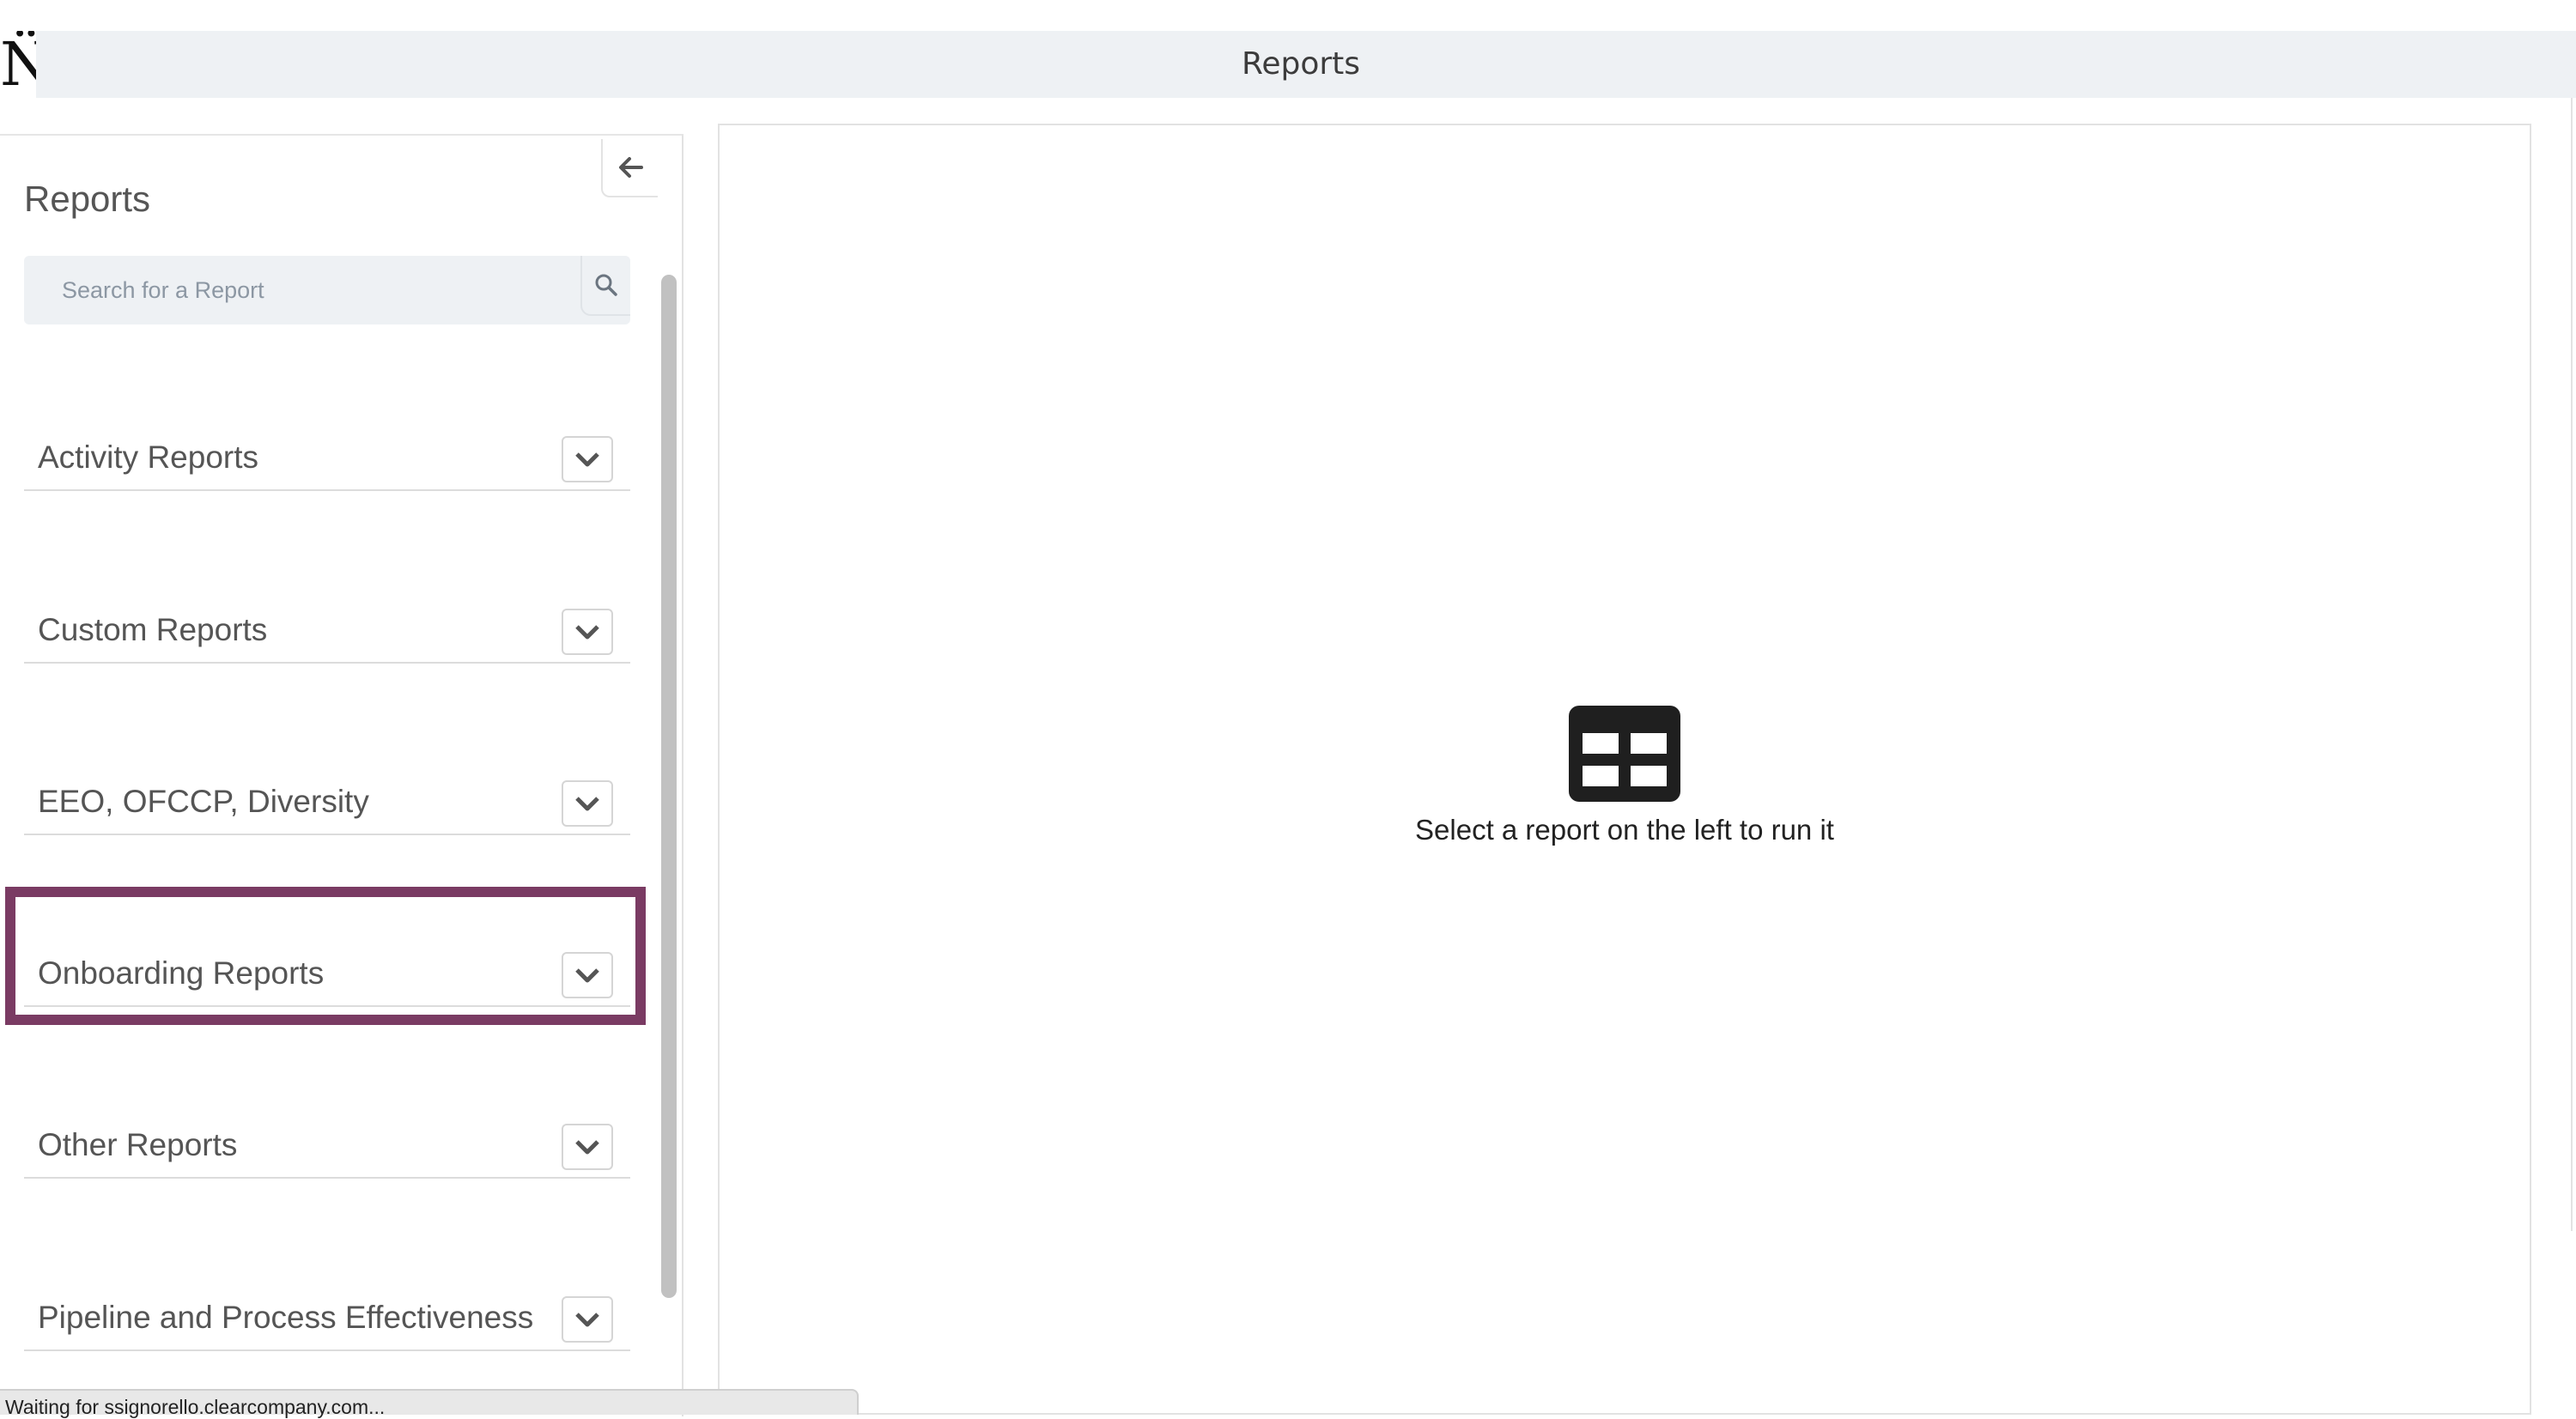 This screenshot has width=2576, height=1419. I want to click on category-pipeline-and-process-effectiveness: Pipeline and Process Effectiveness, so click(327, 1320).